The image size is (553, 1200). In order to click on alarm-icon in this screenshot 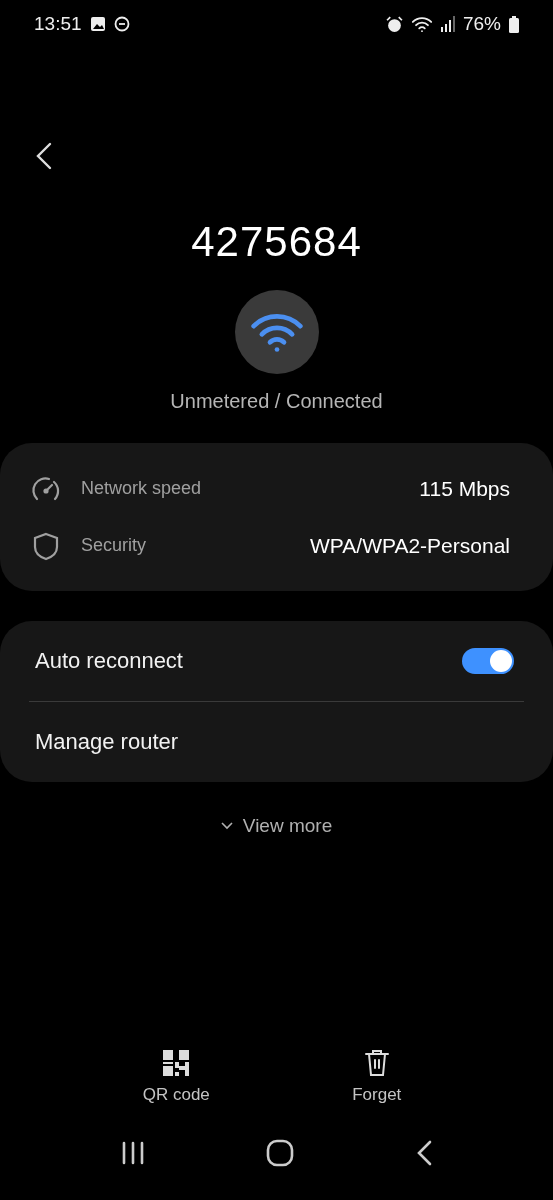, I will do `click(394, 24)`.